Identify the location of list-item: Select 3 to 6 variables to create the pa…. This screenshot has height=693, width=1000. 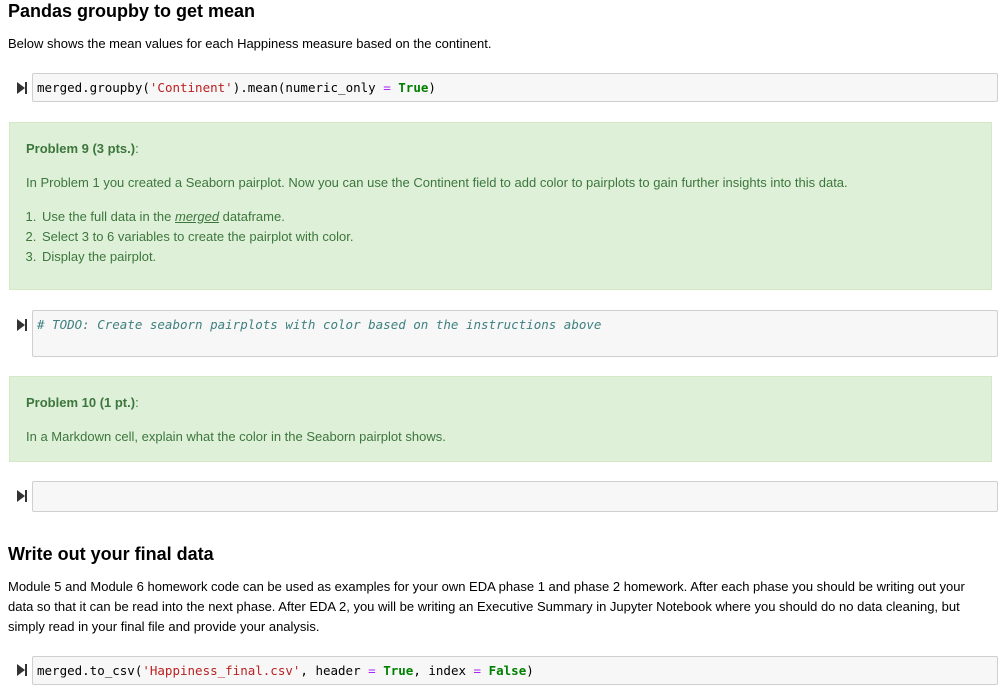
(196, 237).